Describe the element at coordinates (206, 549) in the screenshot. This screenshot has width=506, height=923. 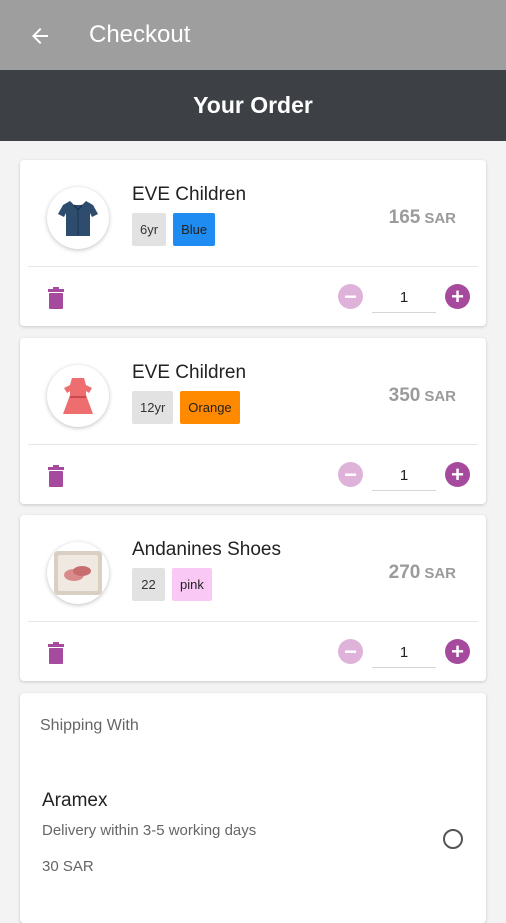
I see `product-name: Andanines Shoes` at that location.